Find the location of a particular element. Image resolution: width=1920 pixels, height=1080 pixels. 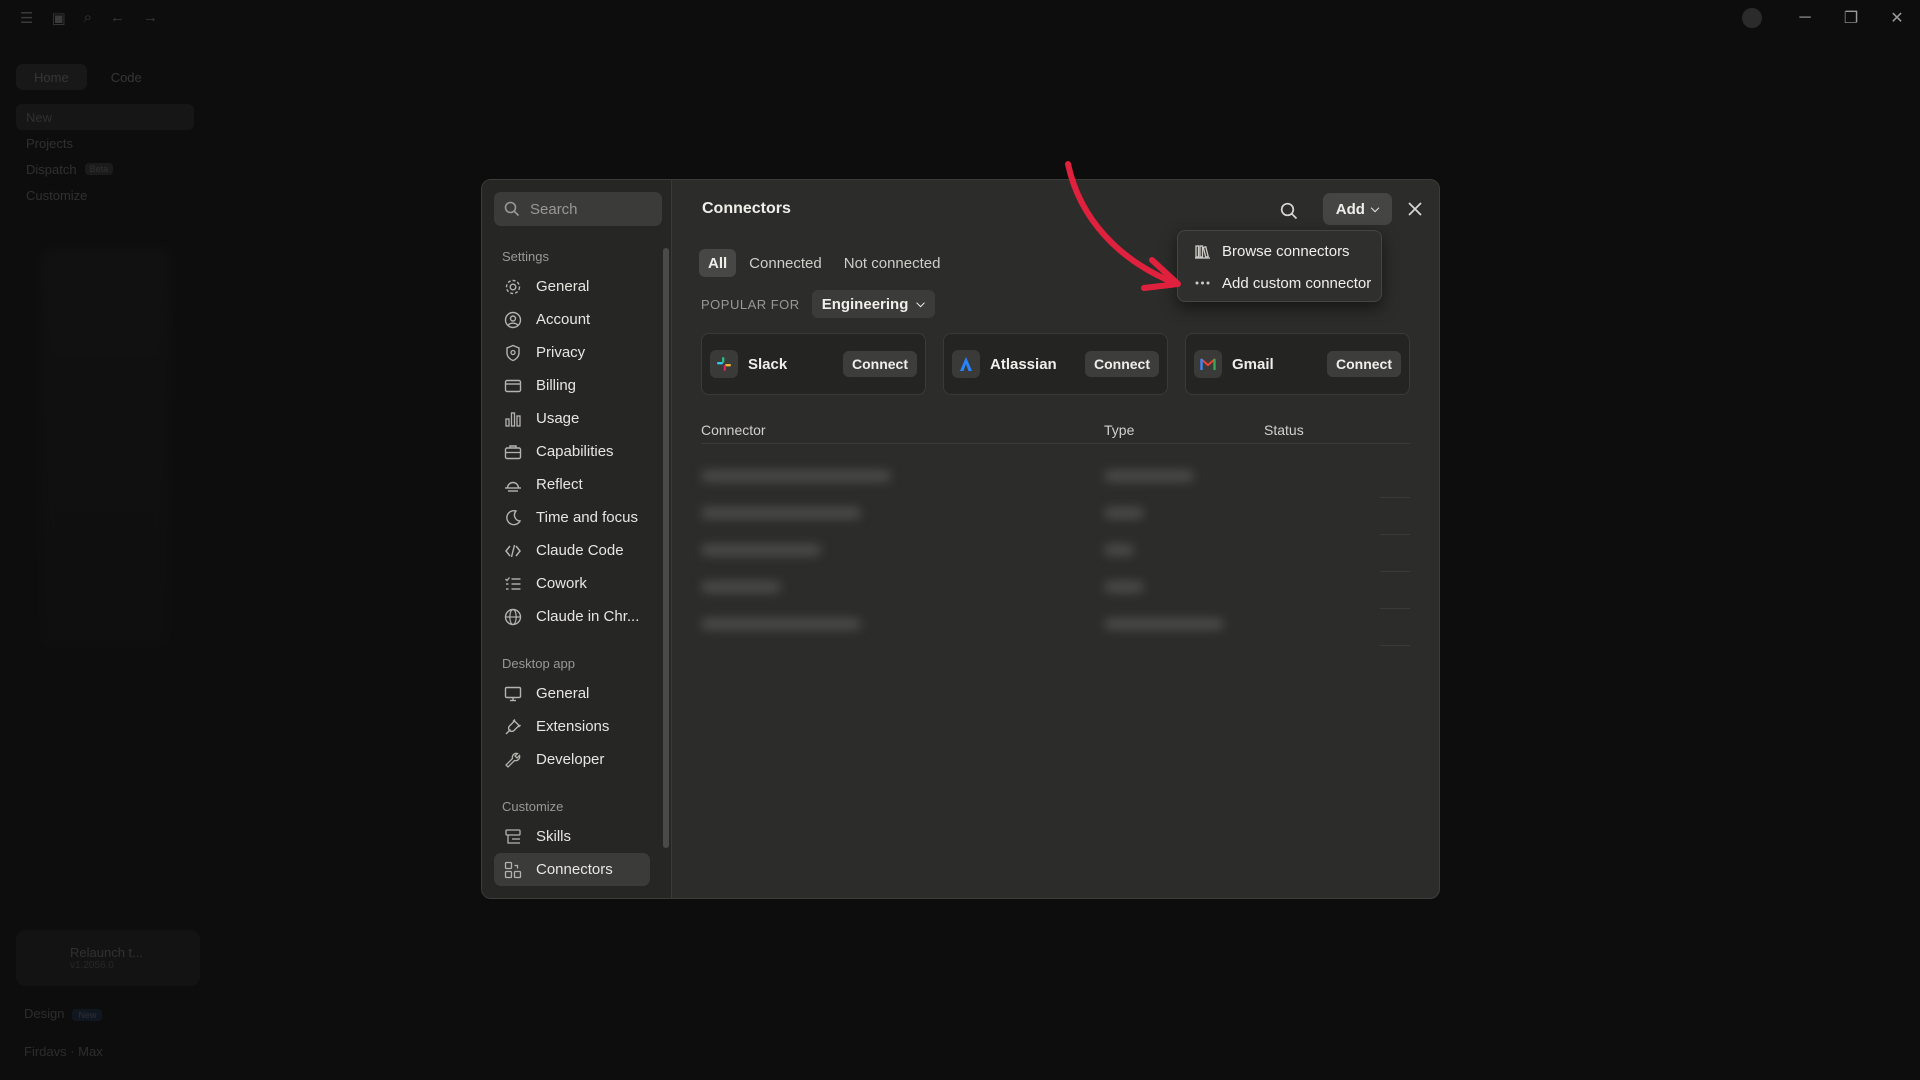

notification-icon is located at coordinates (1752, 18).